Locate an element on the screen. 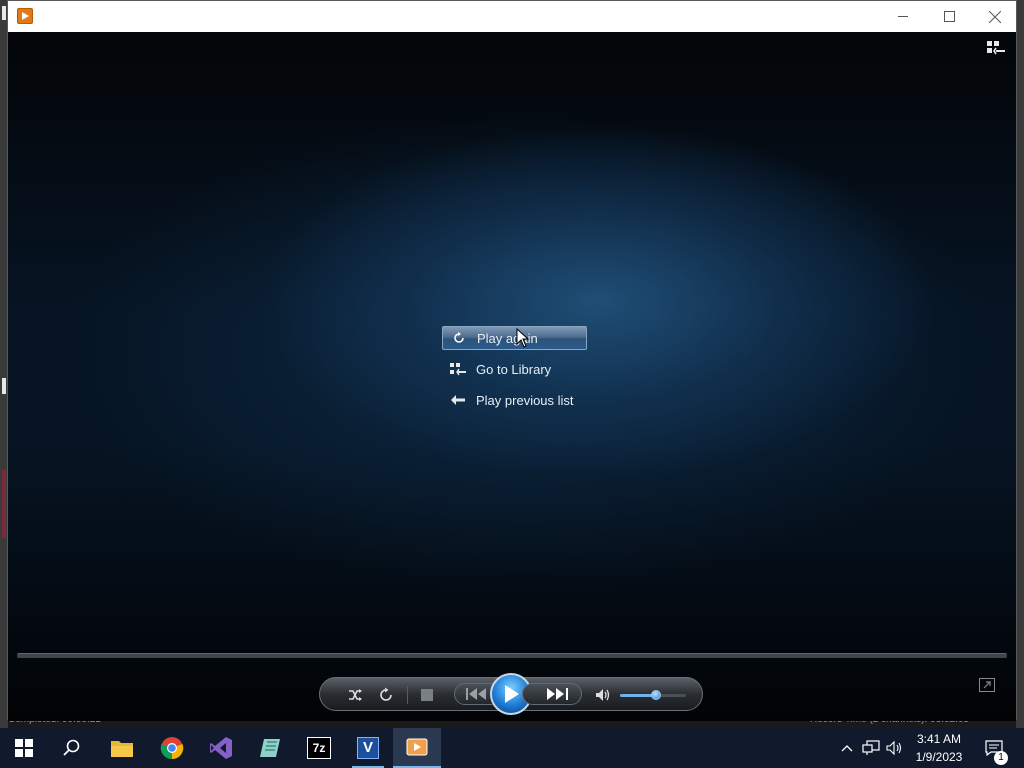 This screenshot has width=1024, height=768. volume-tray-button is located at coordinates (895, 748).